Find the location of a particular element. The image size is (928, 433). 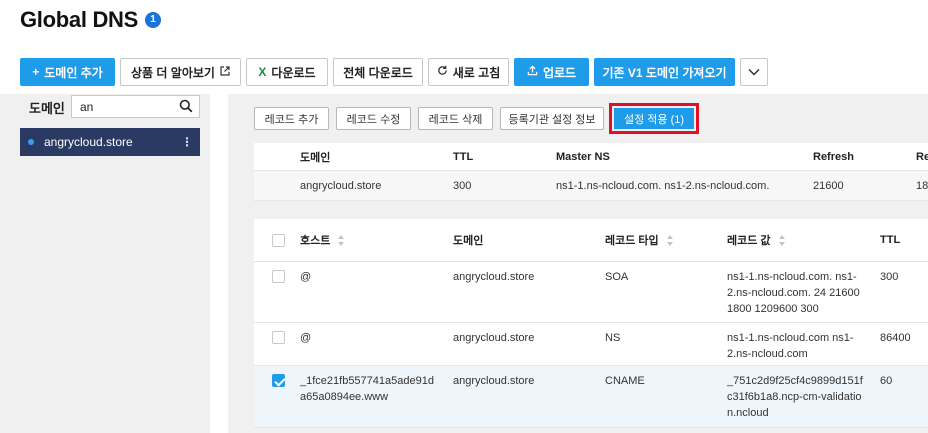

registrar-settings-button: 등록기관 설정 정보 is located at coordinates (552, 118).